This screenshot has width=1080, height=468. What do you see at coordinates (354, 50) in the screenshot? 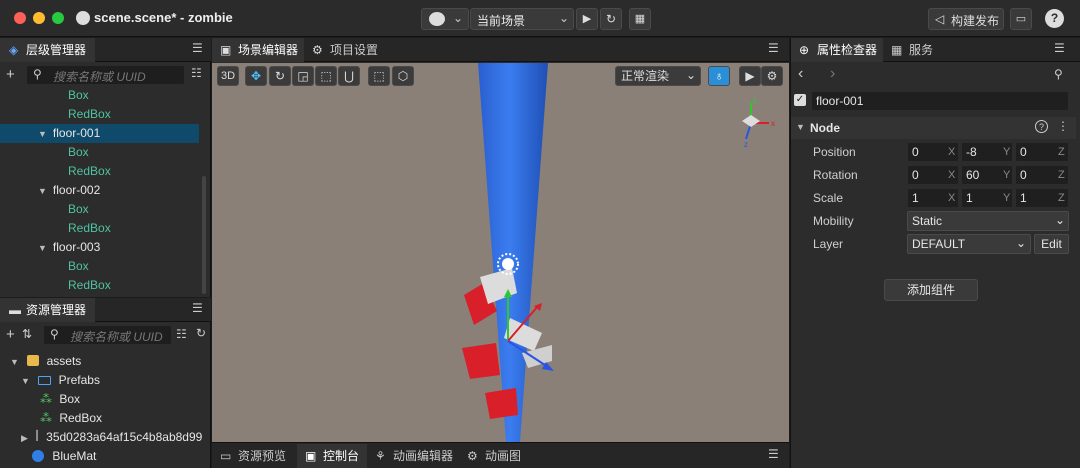
I see `tab-project-settings-label: 项目设置` at bounding box center [354, 50].